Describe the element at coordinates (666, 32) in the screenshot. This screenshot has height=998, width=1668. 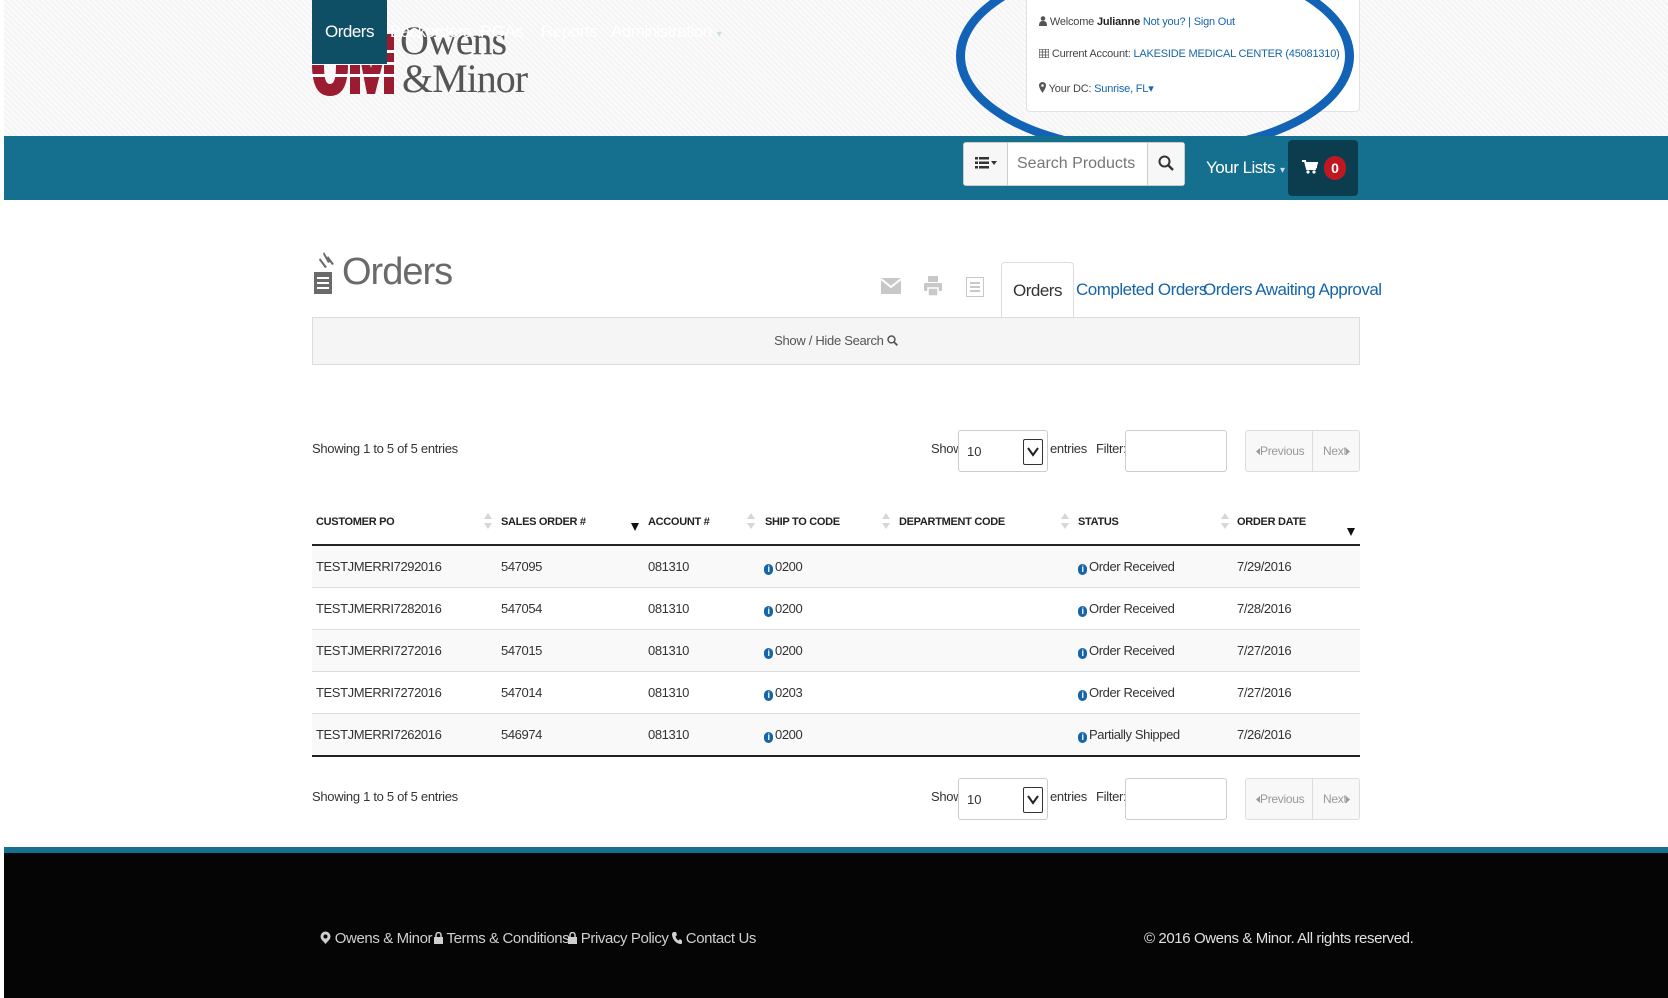
I see `nav-administration: Administration ▾` at that location.